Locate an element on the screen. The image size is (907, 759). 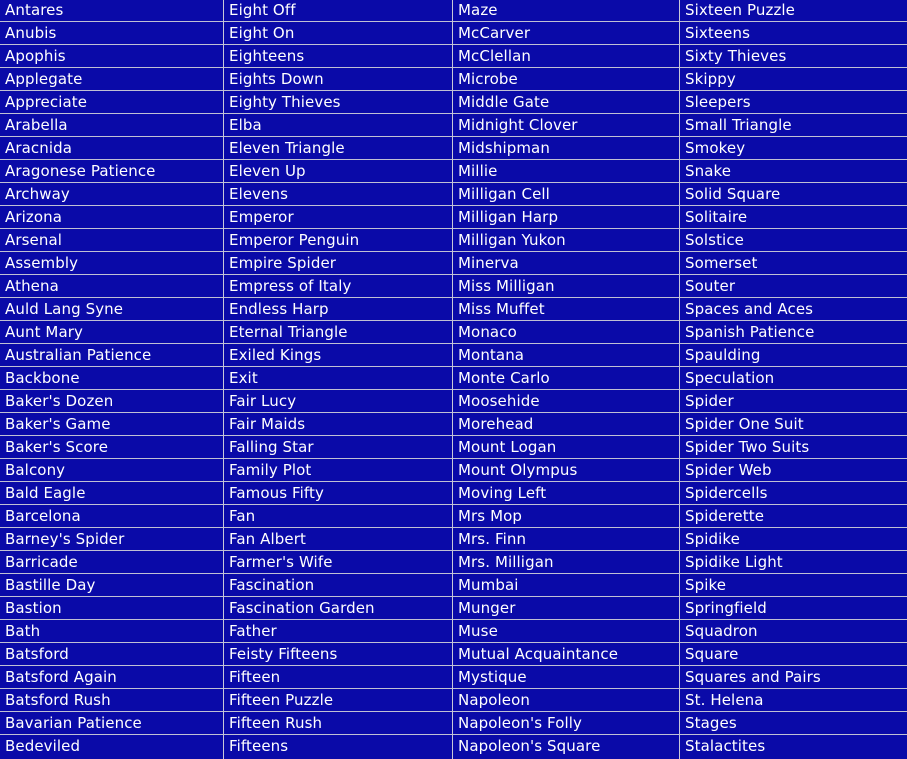
game-list-item: Spaces and Aces is located at coordinates (793, 309).